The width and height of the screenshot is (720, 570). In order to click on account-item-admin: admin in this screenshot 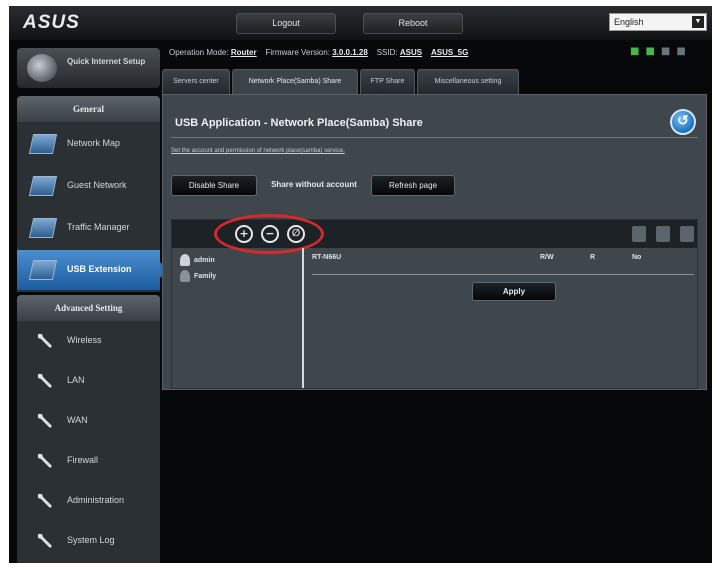, I will do `click(197, 260)`.